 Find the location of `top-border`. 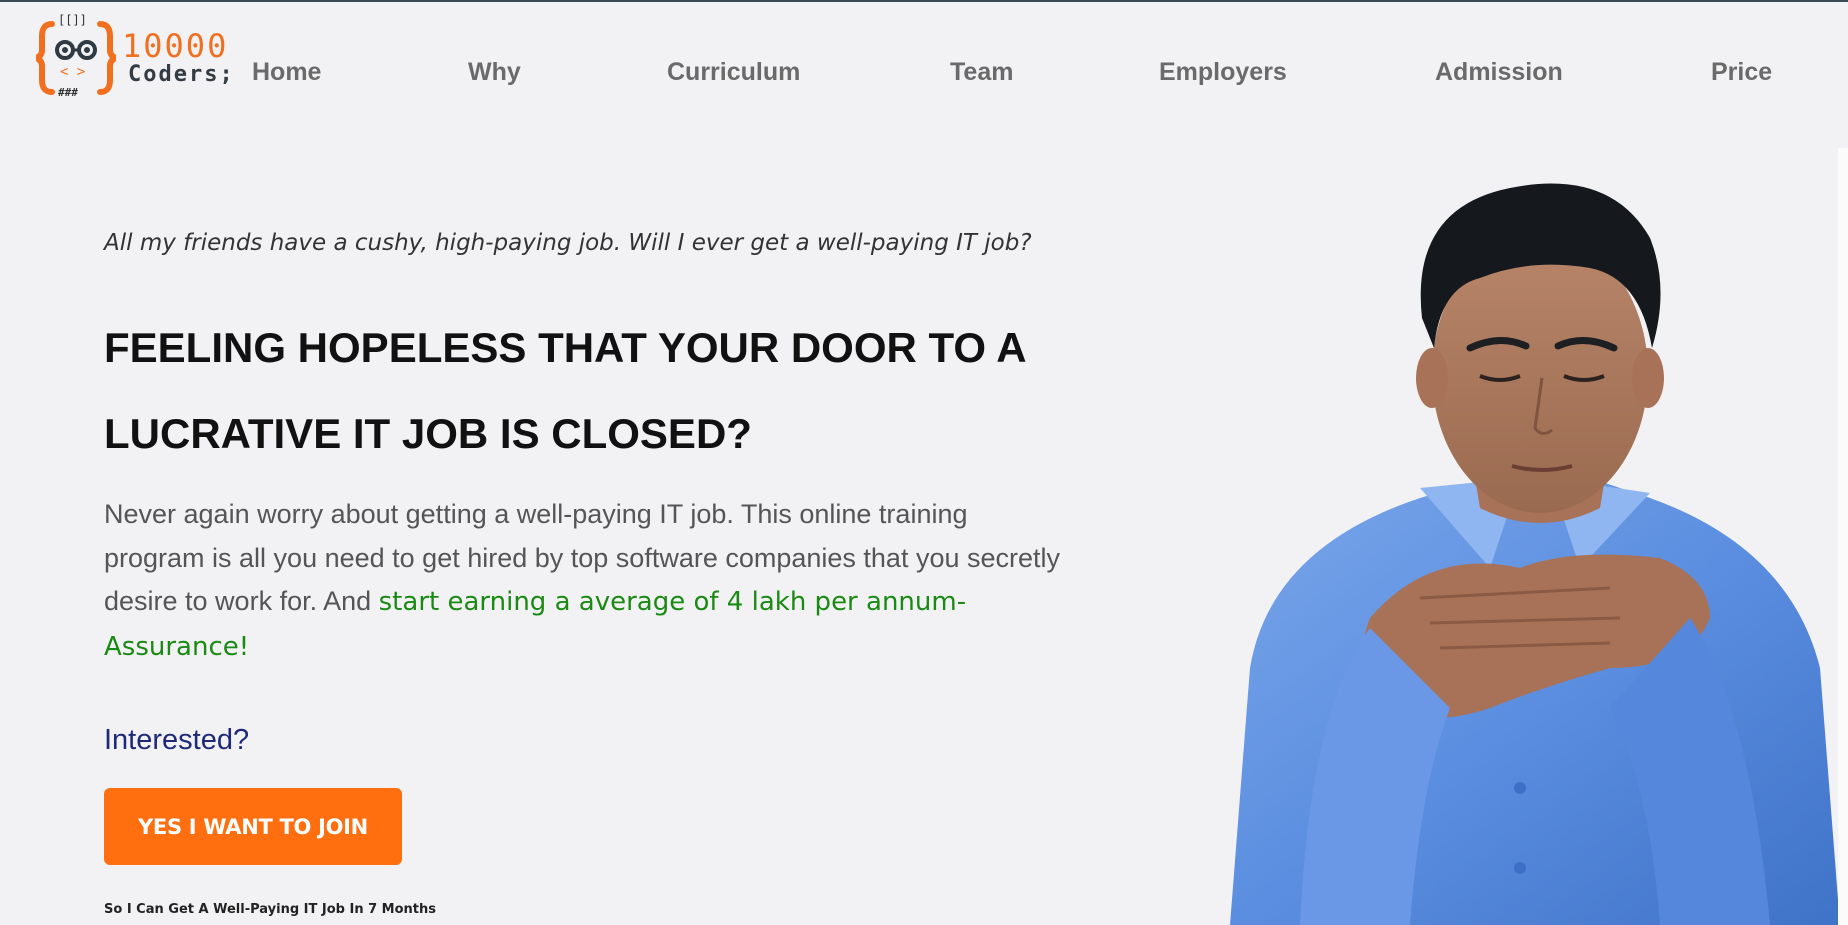

top-border is located at coordinates (924, 1).